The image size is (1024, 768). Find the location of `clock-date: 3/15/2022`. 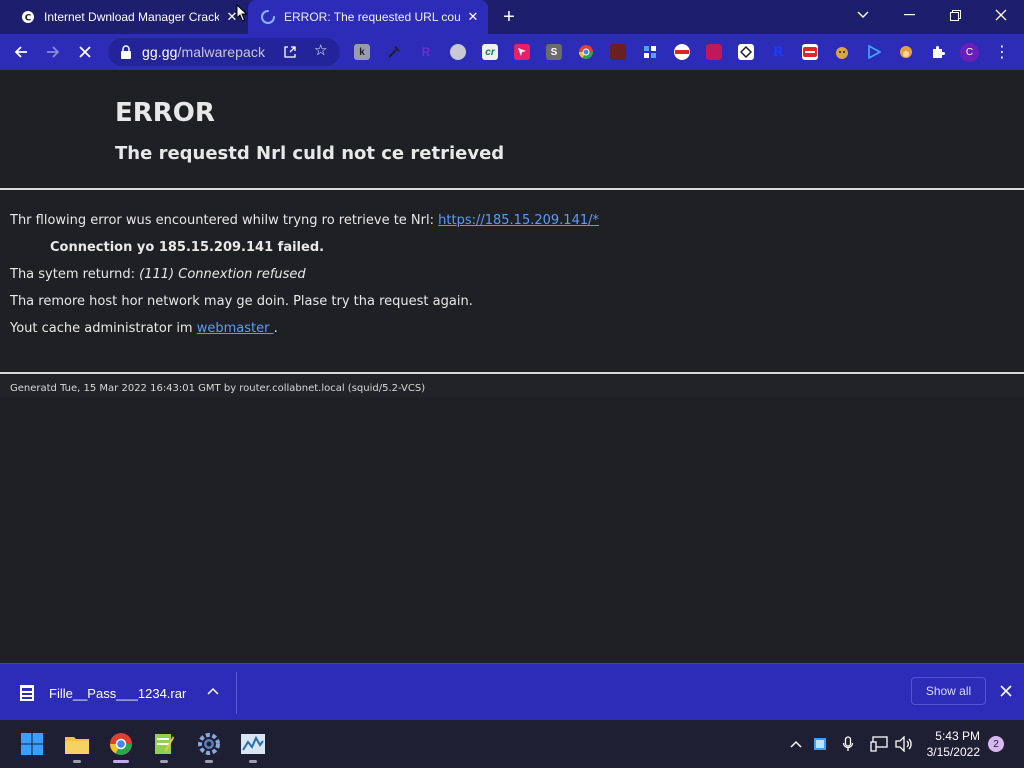

clock-date: 3/15/2022 is located at coordinates (953, 752).